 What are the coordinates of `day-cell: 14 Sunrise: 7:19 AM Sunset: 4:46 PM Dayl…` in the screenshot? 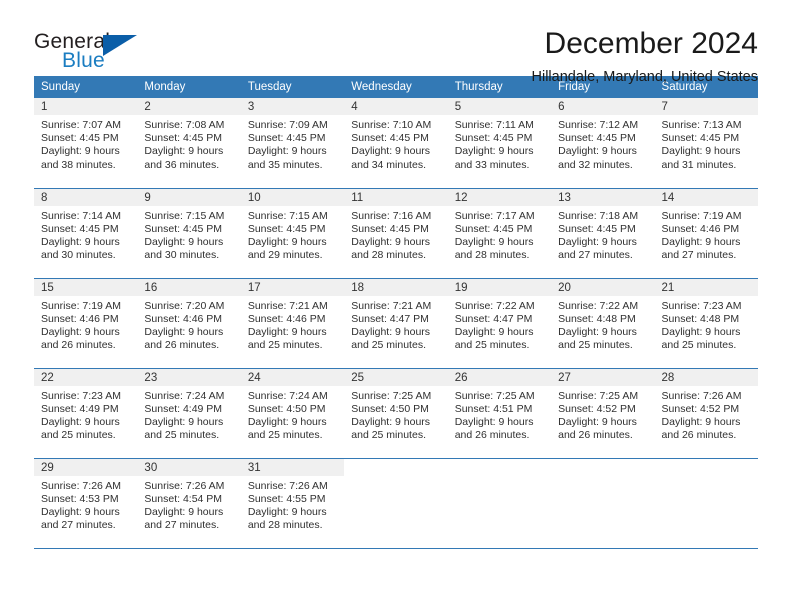 It's located at (706, 233).